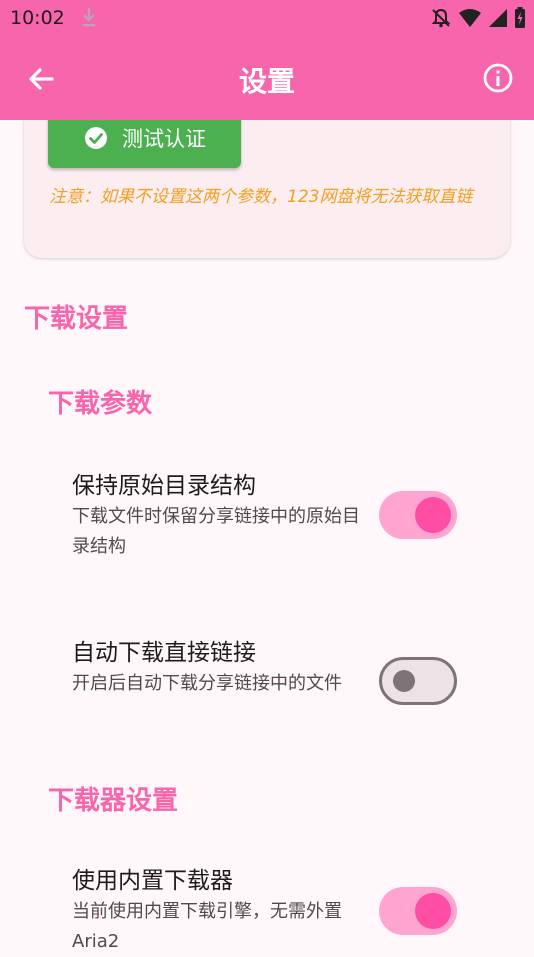  I want to click on section-title-download: 下载设置, so click(76, 319).